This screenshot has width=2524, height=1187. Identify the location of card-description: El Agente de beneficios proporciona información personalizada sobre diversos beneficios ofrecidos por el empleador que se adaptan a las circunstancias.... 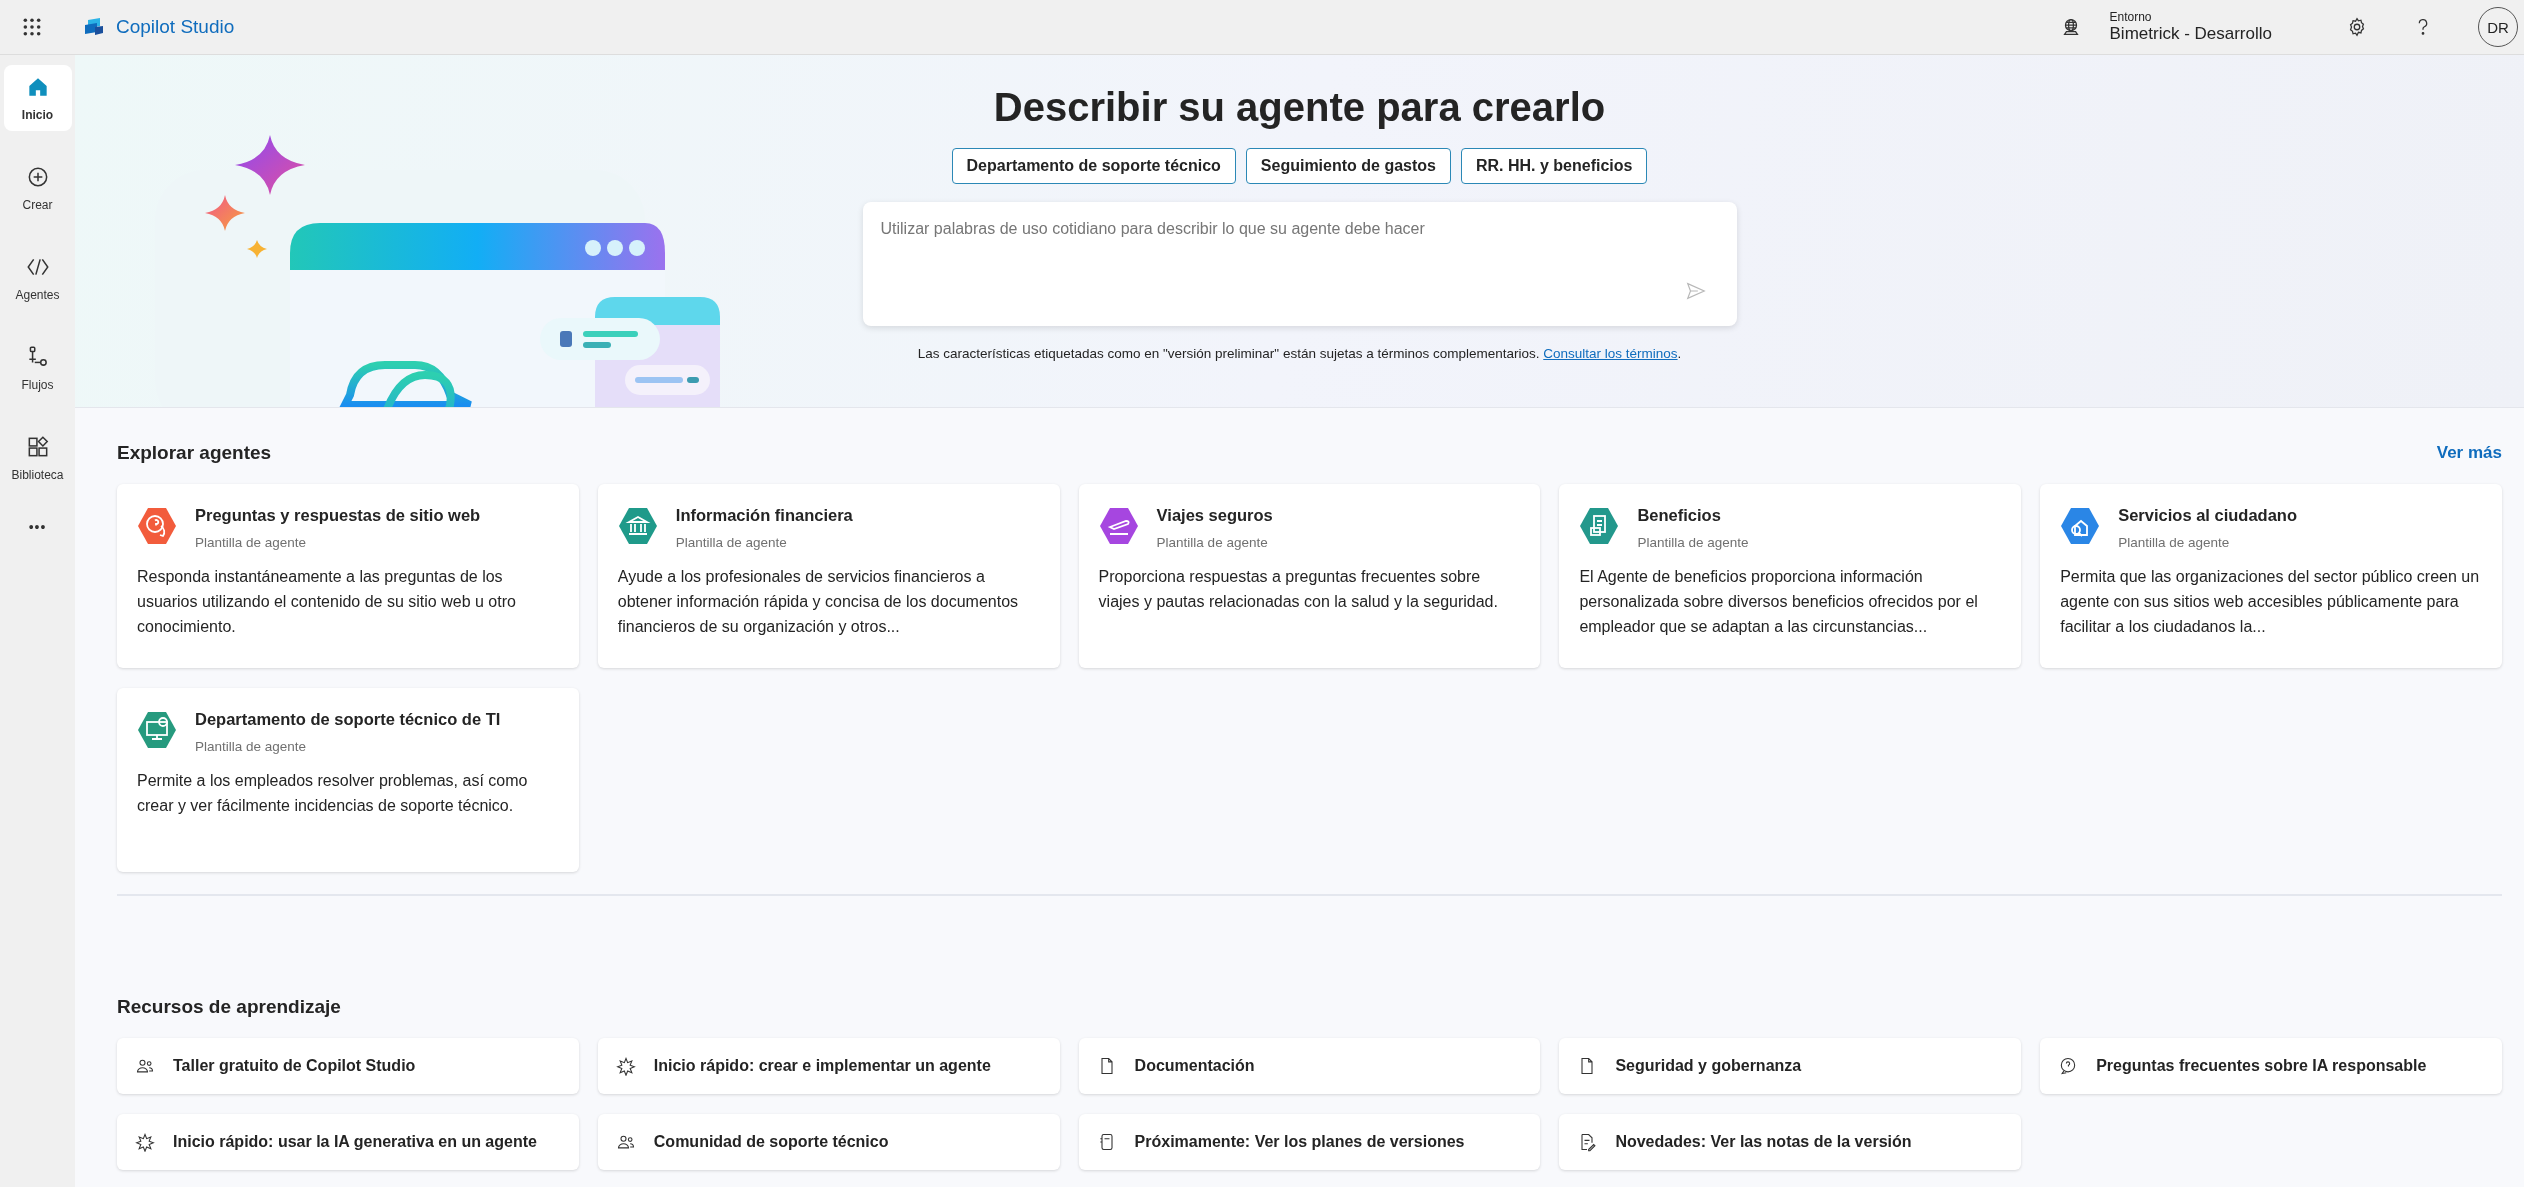
(1779, 602).